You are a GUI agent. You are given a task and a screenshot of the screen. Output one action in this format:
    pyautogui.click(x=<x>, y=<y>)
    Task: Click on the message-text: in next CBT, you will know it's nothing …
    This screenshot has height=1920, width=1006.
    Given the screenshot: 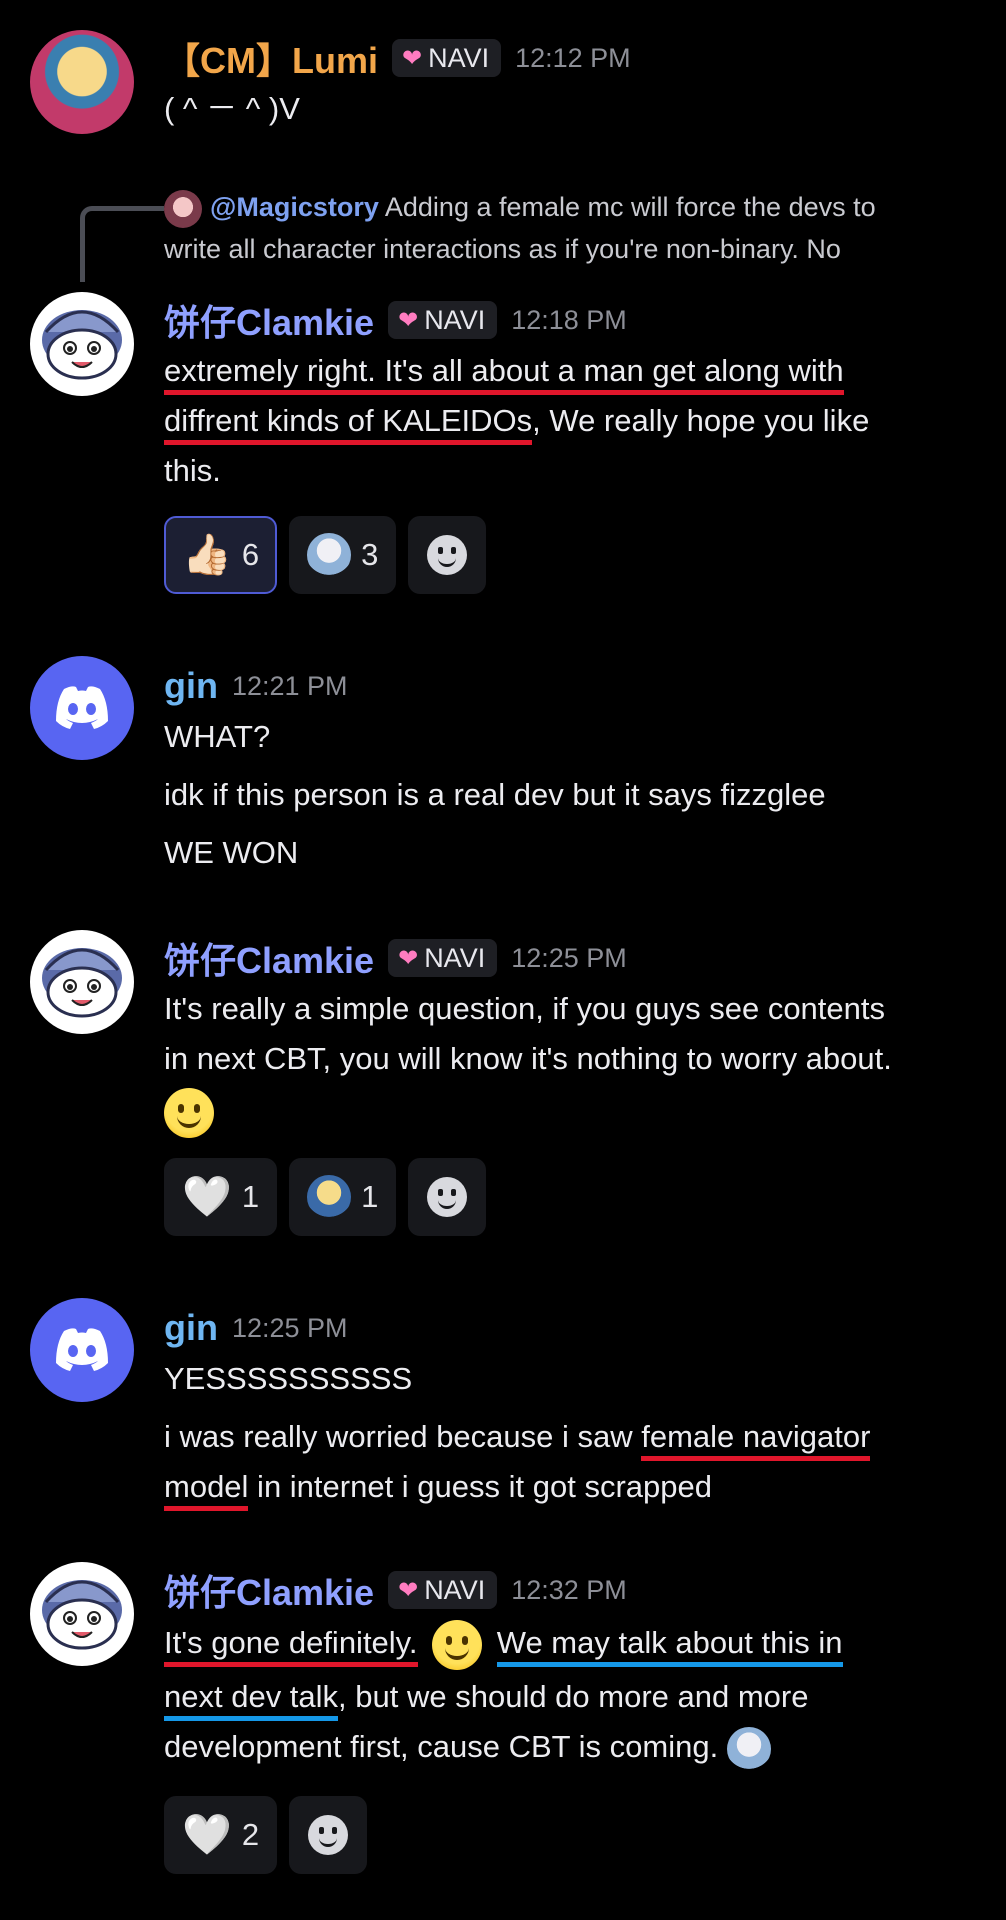 What is the action you would take?
    pyautogui.click(x=528, y=1058)
    